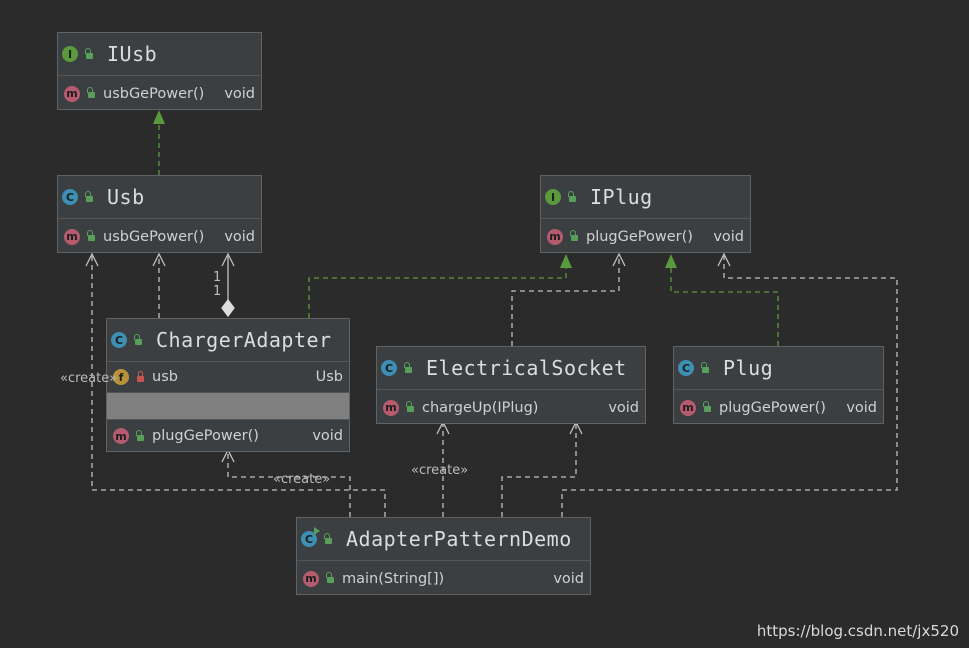  I want to click on node-header: C ChargerAdapter, so click(228, 340).